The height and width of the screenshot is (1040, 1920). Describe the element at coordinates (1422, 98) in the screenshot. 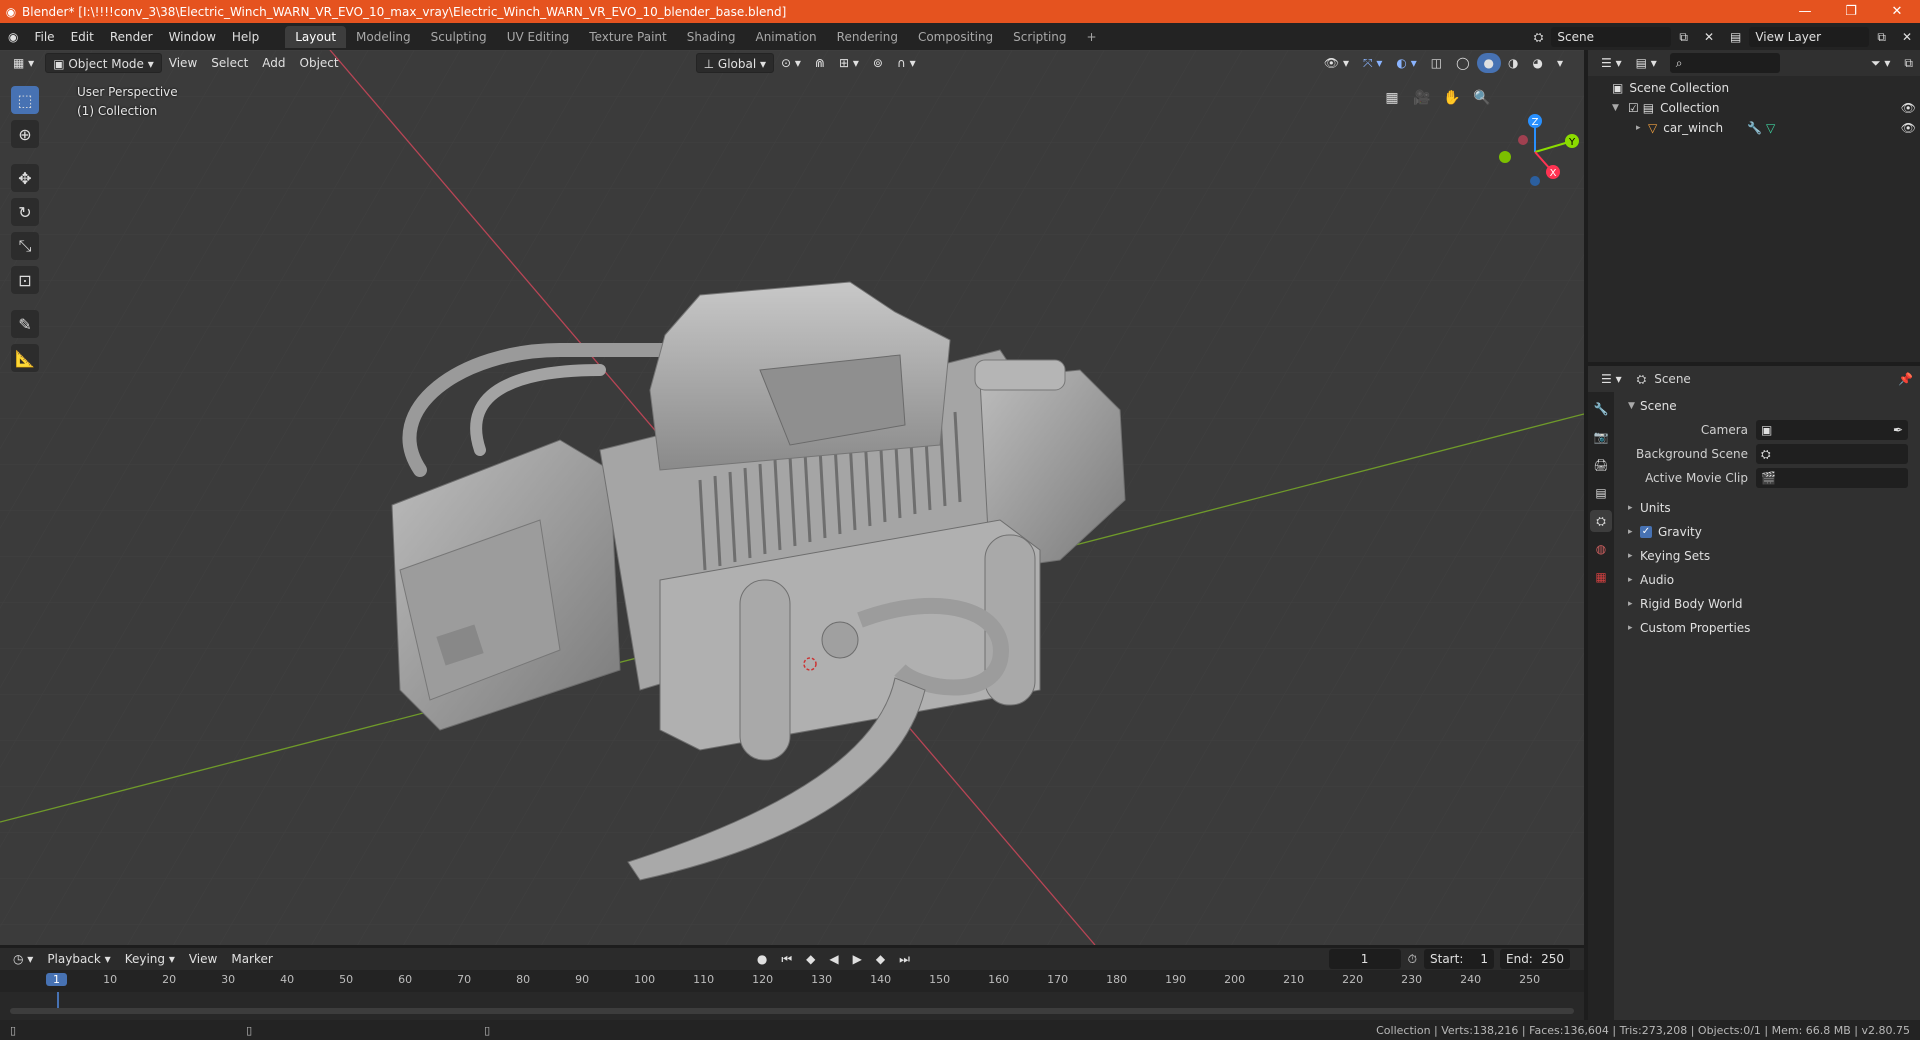

I see `camera-view-icon: 🎥` at that location.